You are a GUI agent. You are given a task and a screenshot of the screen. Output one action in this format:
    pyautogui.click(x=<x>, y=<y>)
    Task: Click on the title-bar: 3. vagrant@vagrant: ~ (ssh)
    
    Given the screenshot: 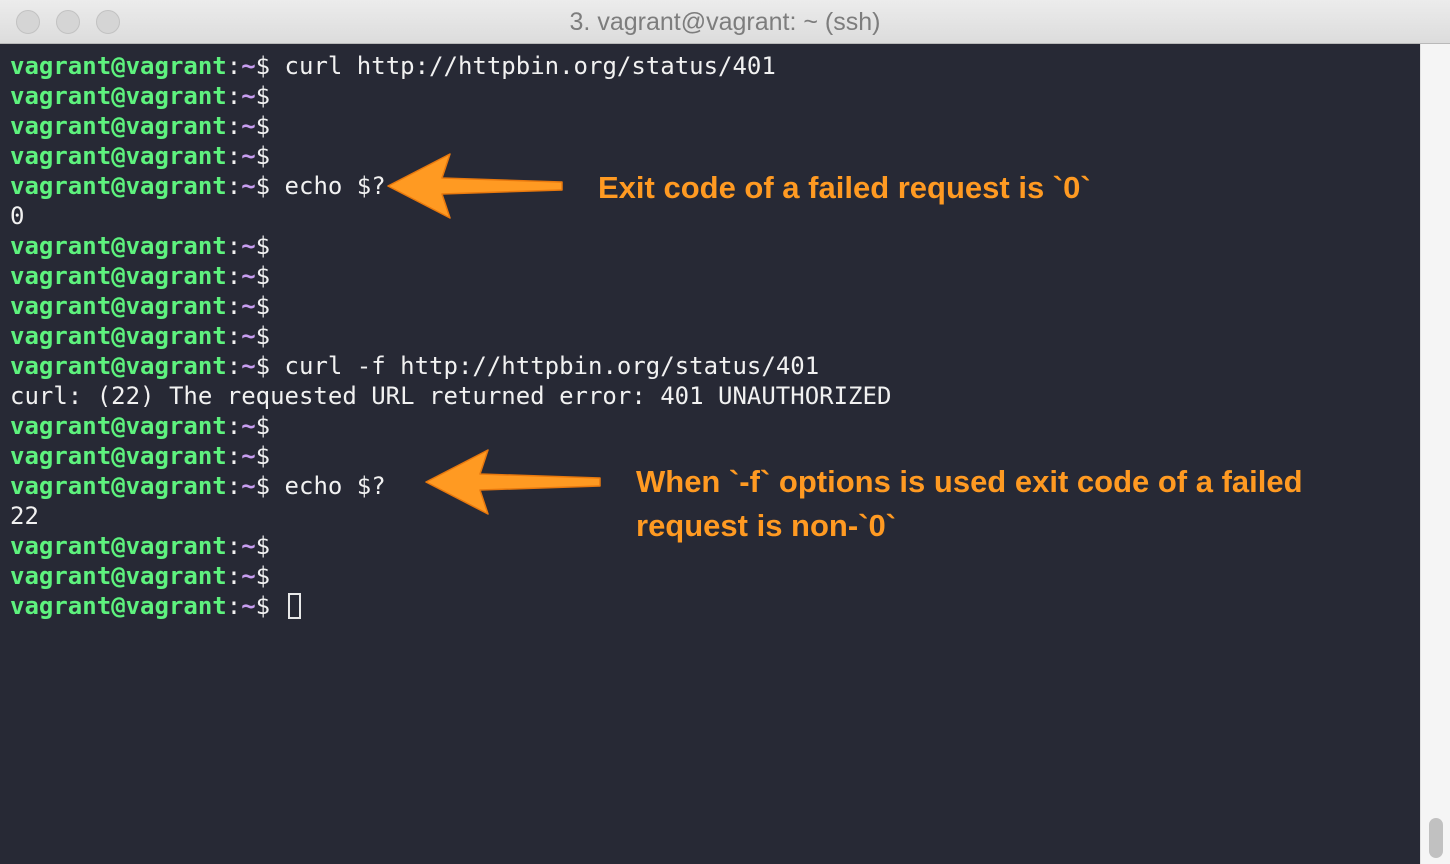 What is the action you would take?
    pyautogui.click(x=725, y=22)
    